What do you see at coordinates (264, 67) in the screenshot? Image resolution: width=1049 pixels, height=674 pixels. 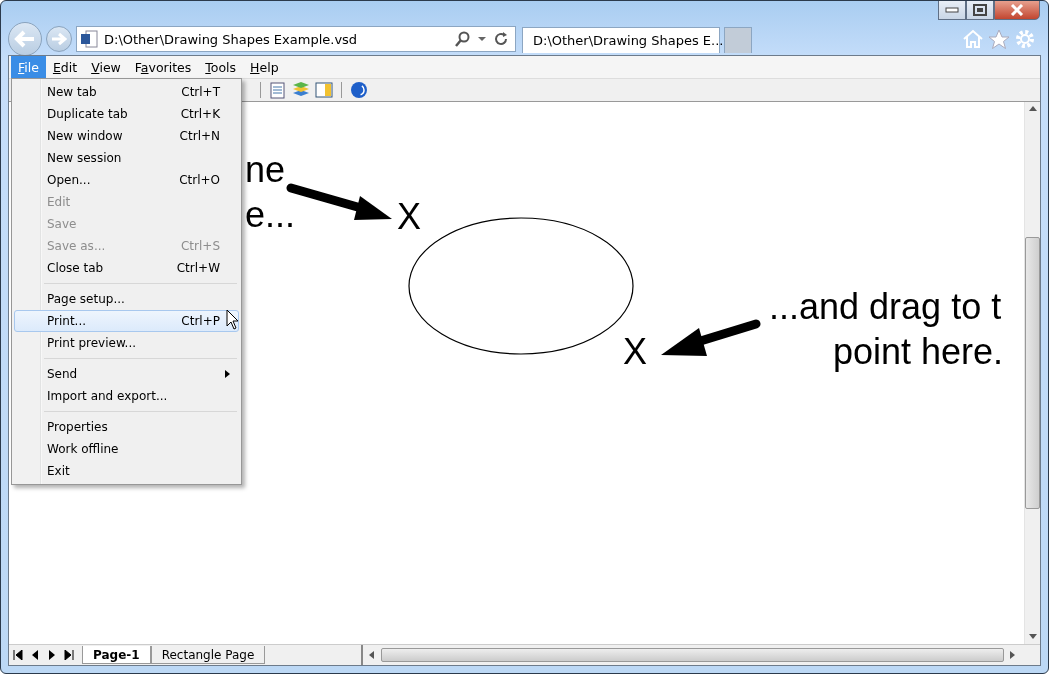 I see `menu-bar-item: Help` at bounding box center [264, 67].